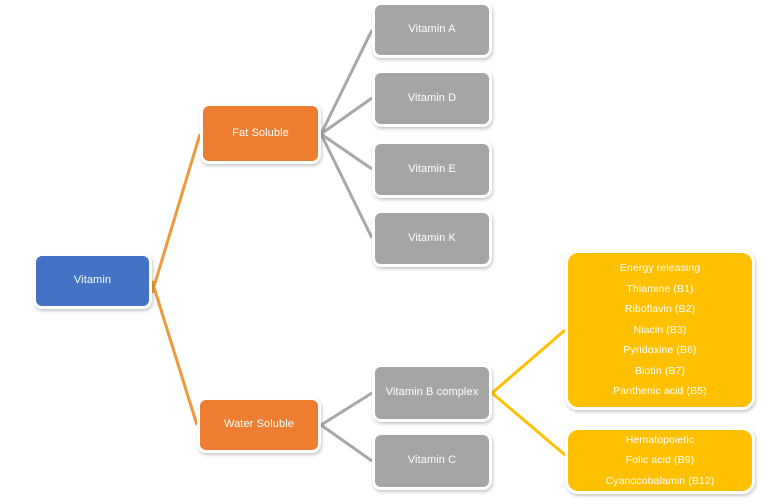 Image resolution: width=768 pixels, height=504 pixels. What do you see at coordinates (346, 116) in the screenshot?
I see `connector-fat-soluble-to-vitamin-d` at bounding box center [346, 116].